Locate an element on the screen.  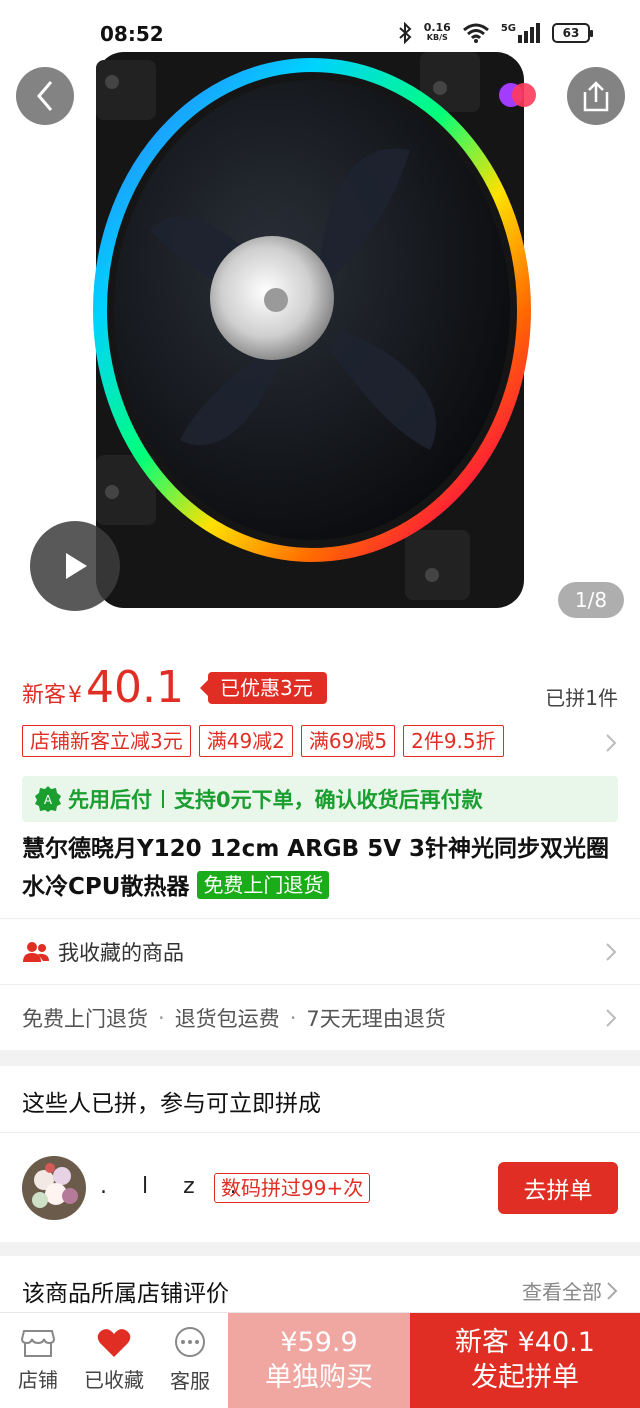
coupon-tag: 满69减5 is located at coordinates (348, 741).